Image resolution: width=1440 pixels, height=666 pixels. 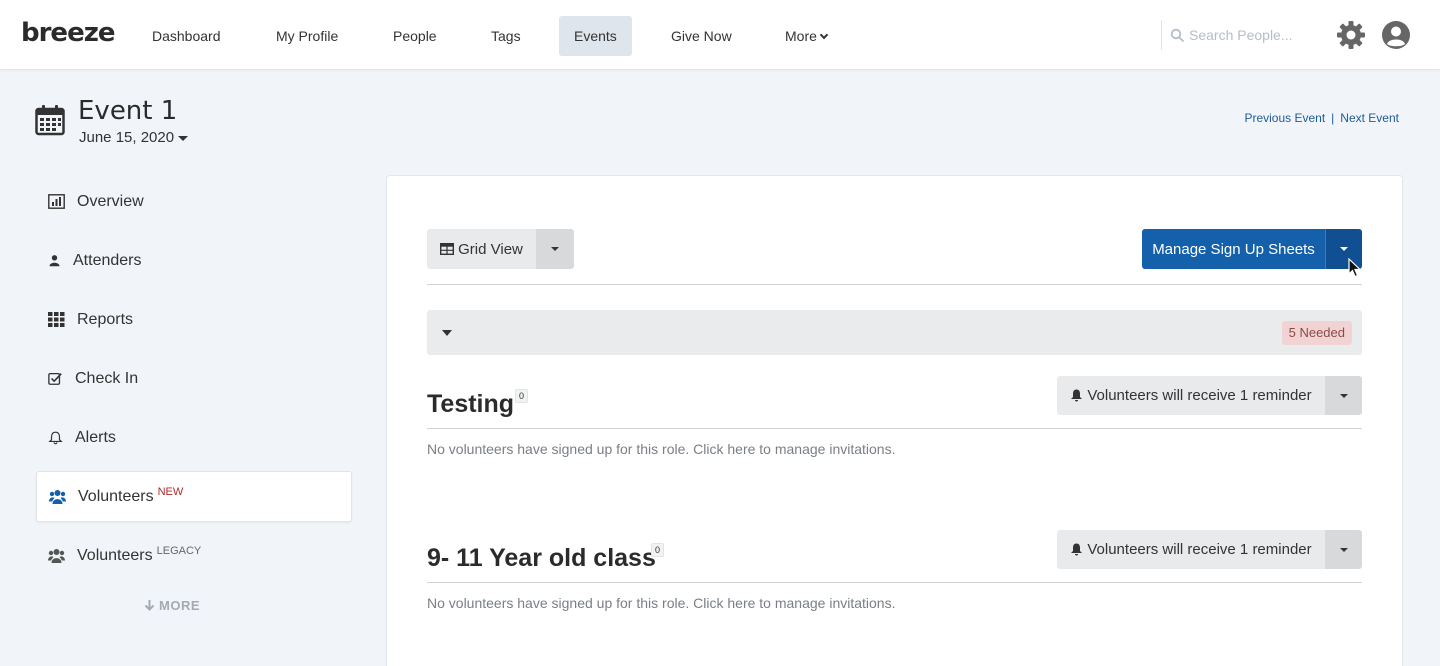 What do you see at coordinates (1233, 249) in the screenshot?
I see `manage-sign-up-sheets-button: Manage Sign Up Sheets` at bounding box center [1233, 249].